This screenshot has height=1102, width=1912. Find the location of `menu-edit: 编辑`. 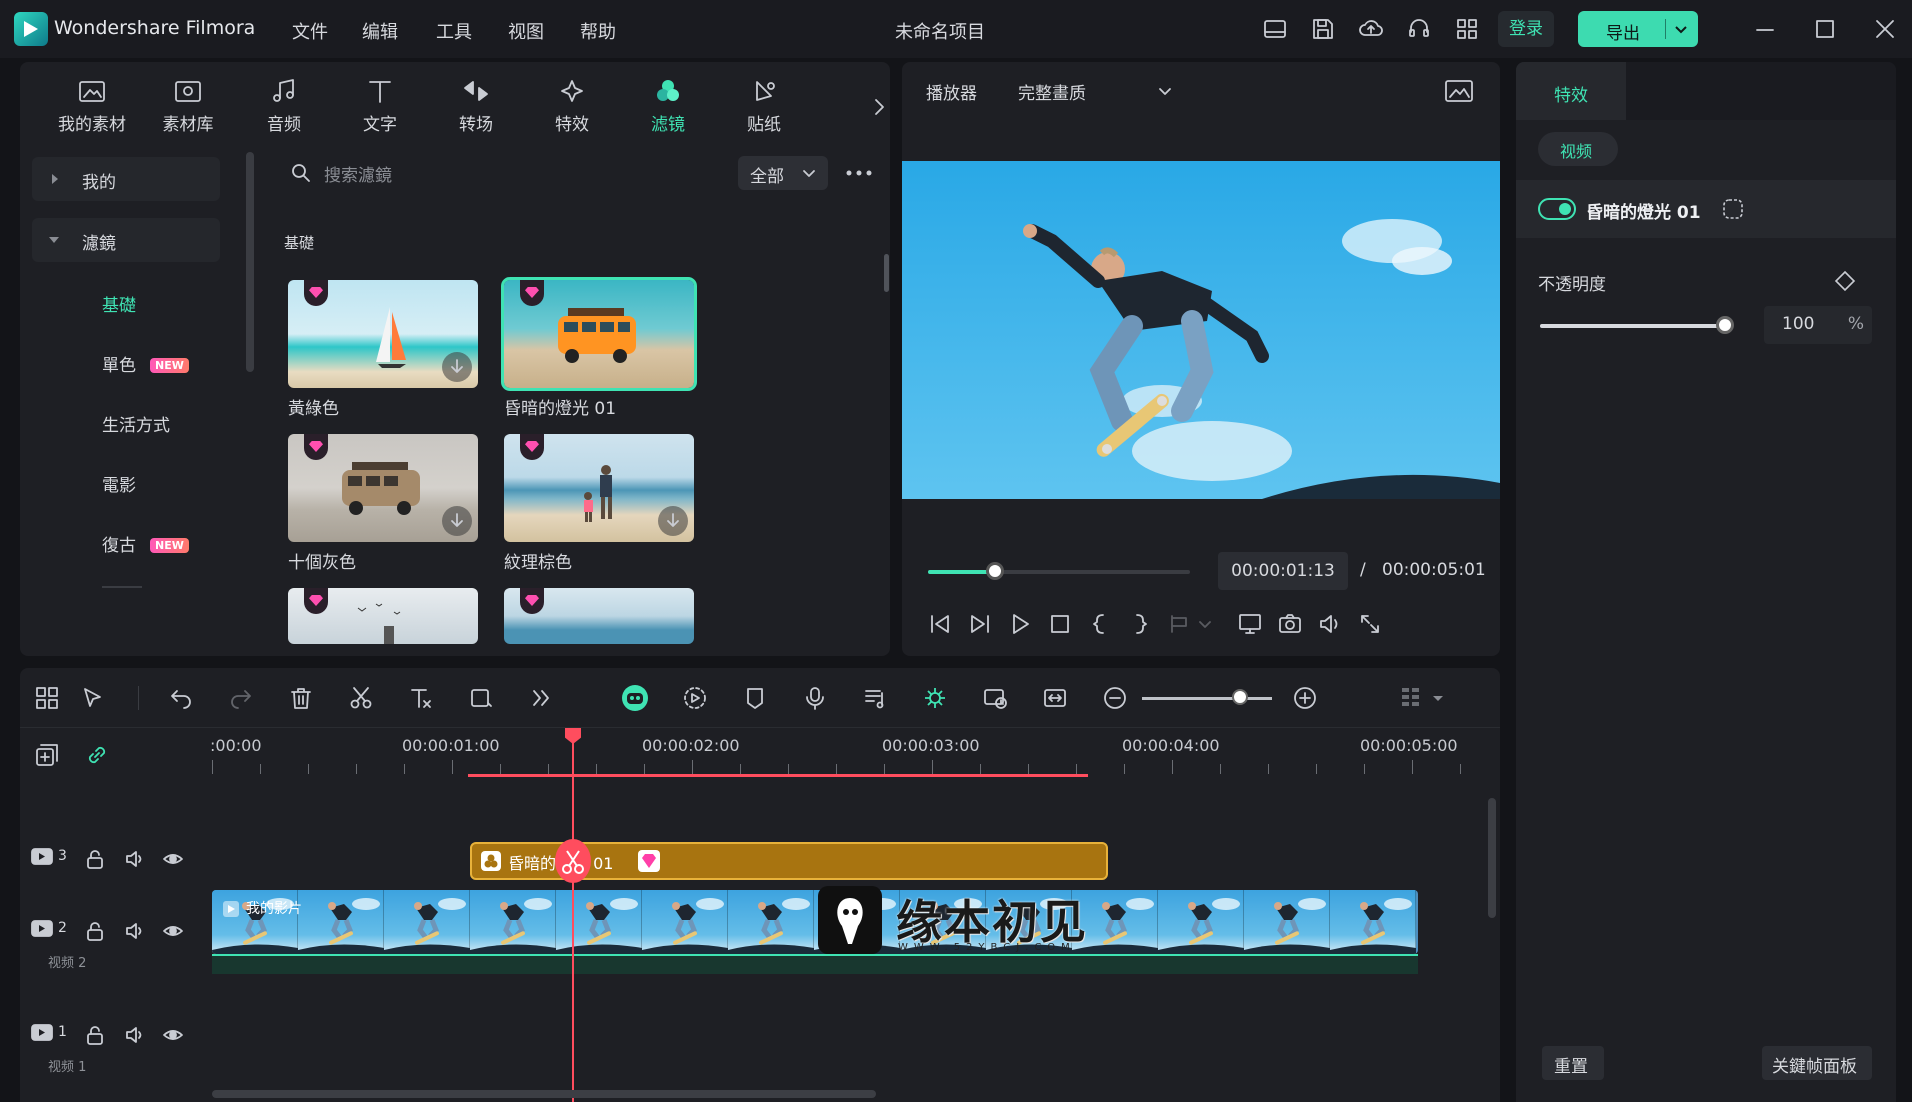

menu-edit: 编辑 is located at coordinates (380, 31).